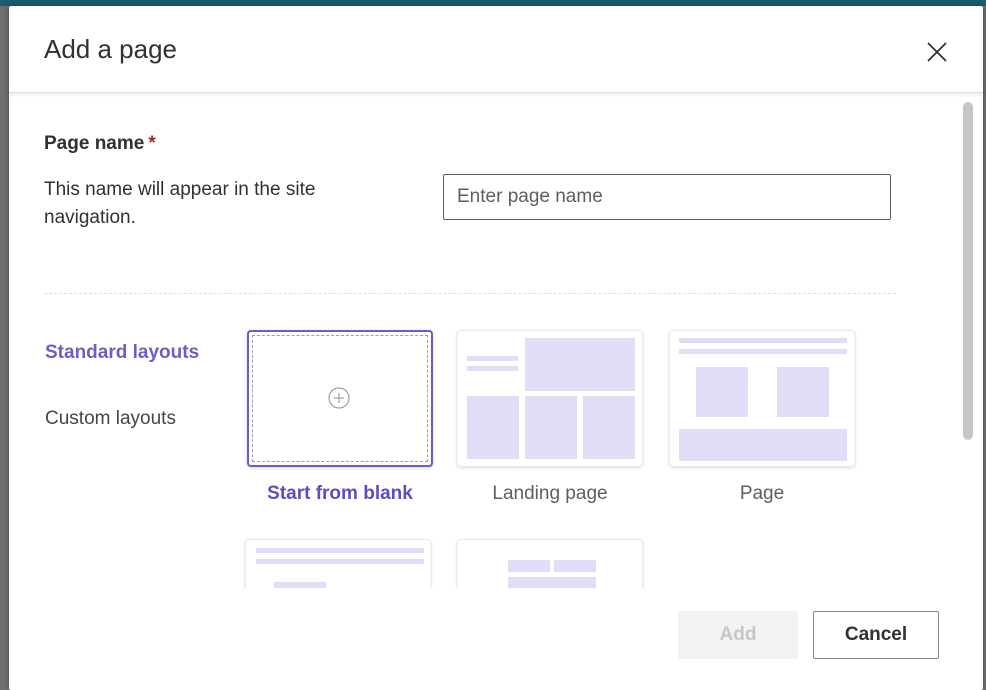 The height and width of the screenshot is (690, 986). Describe the element at coordinates (968, 271) in the screenshot. I see `vertical-scrollbar` at that location.